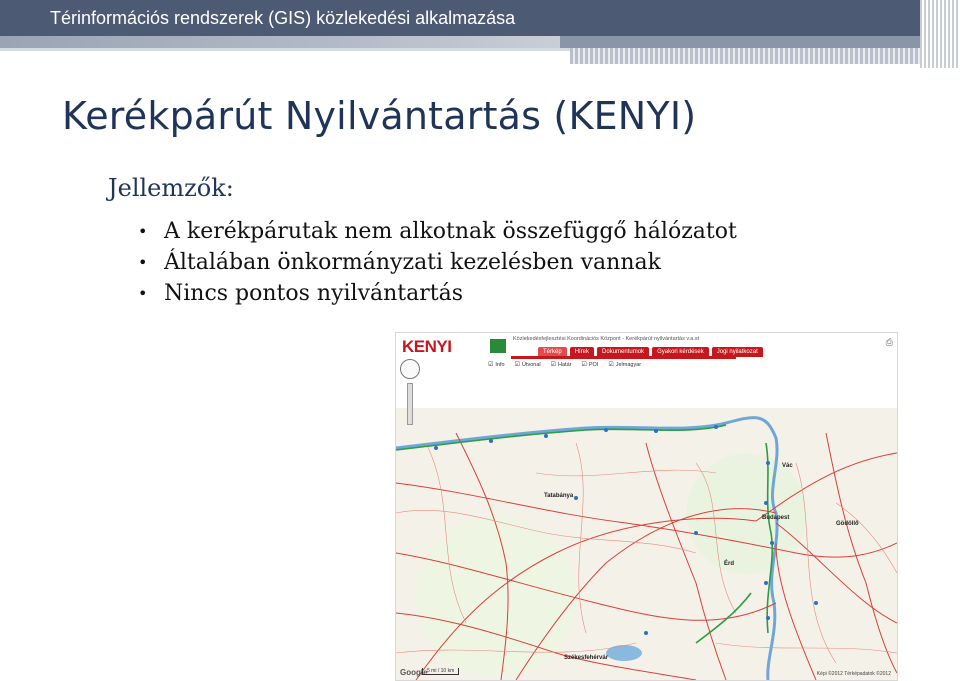  What do you see at coordinates (496, 364) in the screenshot?
I see `checkbox-info: Info` at bounding box center [496, 364].